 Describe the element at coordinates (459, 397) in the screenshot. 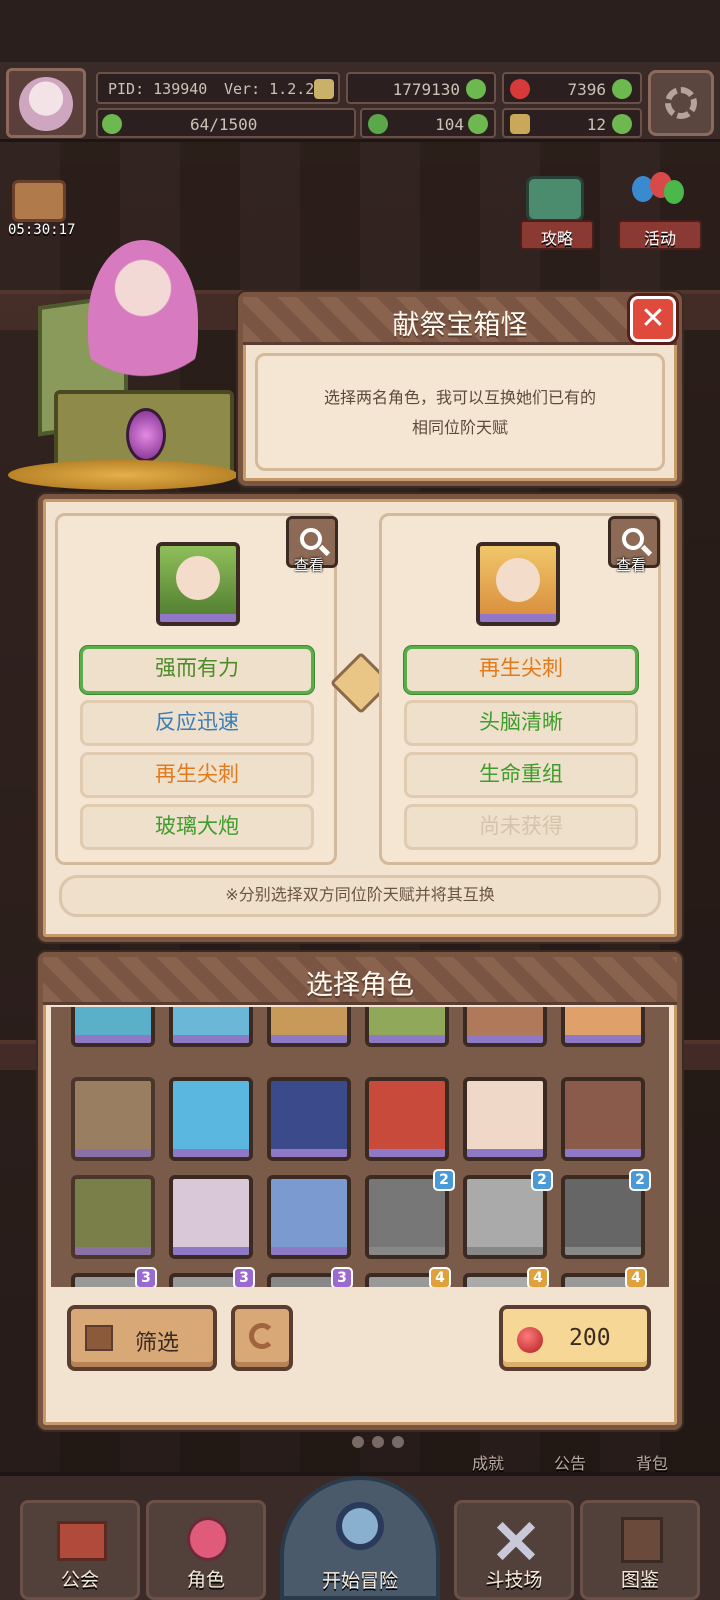

I see `dialog-description-line1: 选择两名角色，我可以互换她们已有的` at that location.